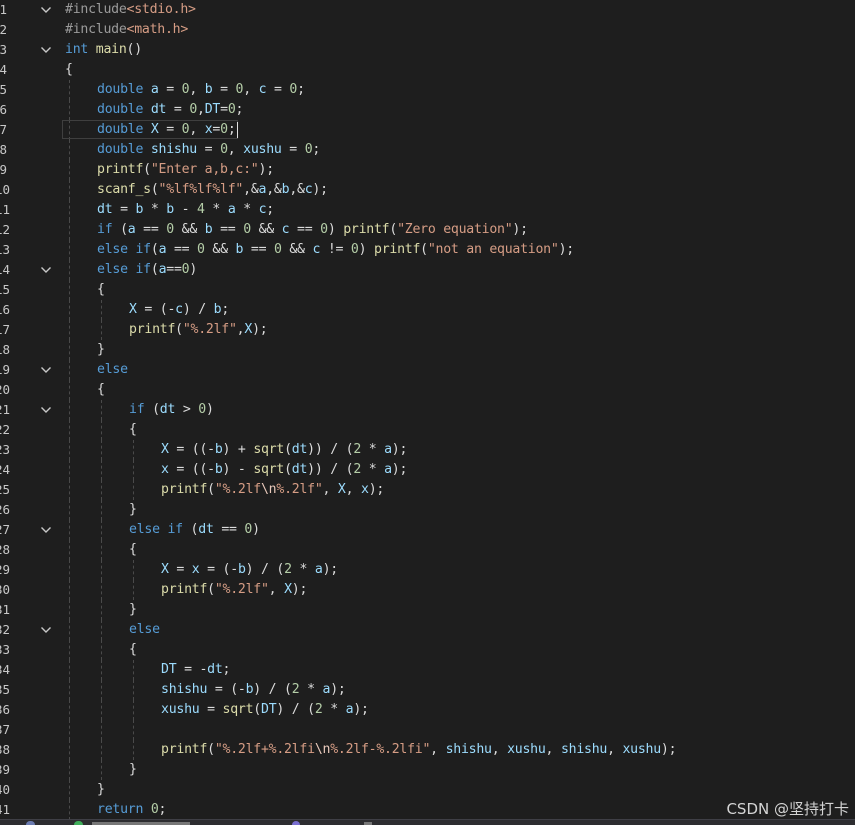 The image size is (855, 825). I want to click on code-token: int, so click(77, 49).